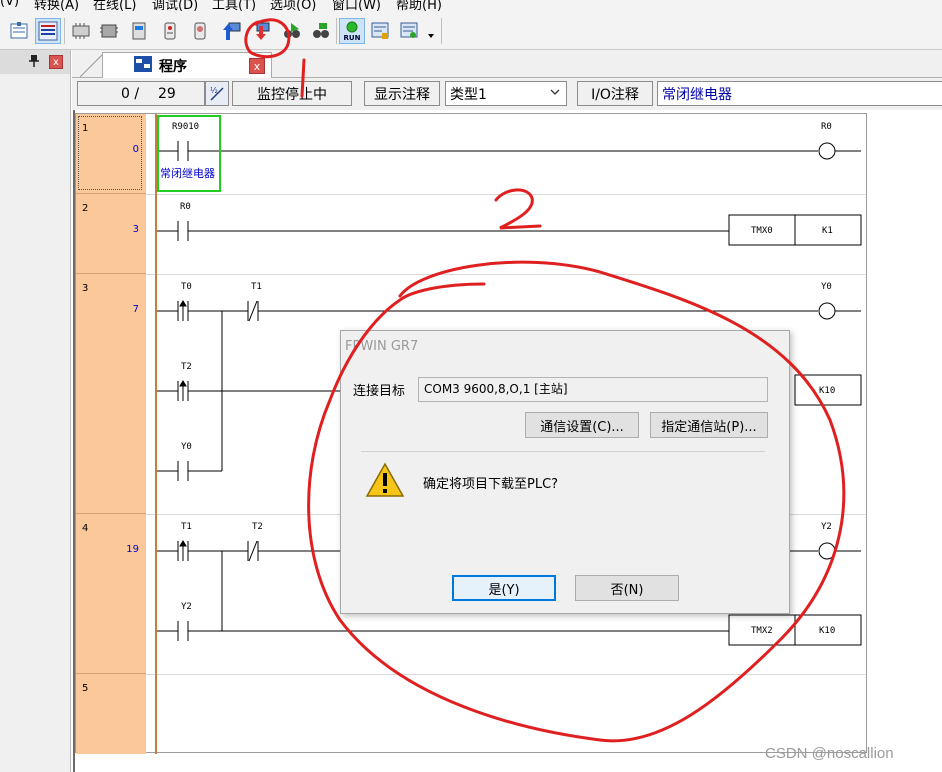 This screenshot has height=772, width=942. I want to click on dialog-title: FPWIN GR7, so click(382, 346).